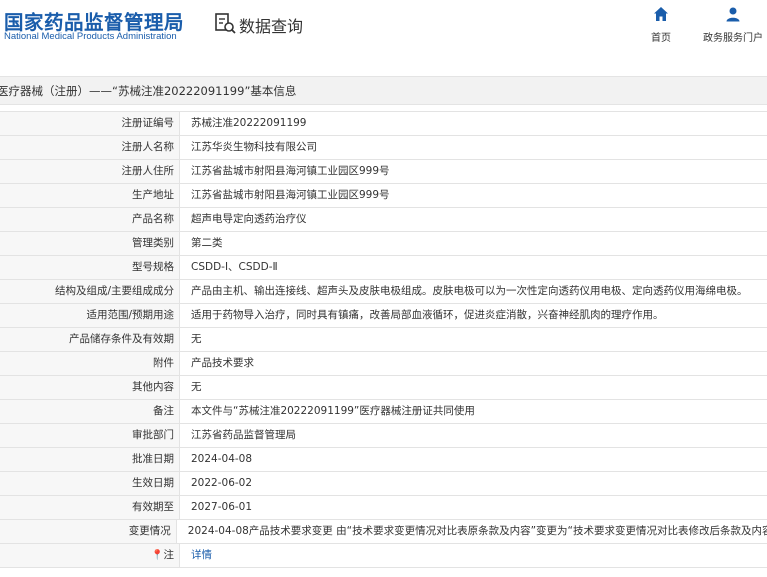  Describe the element at coordinates (383, 556) in the screenshot. I see `table-row-note: 📍注 详情` at that location.